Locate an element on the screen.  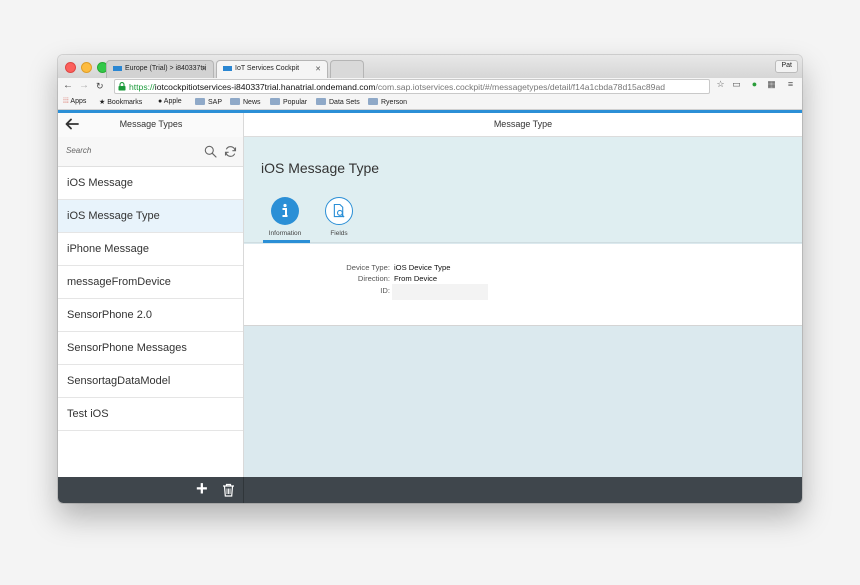
info-icon is located at coordinates (285, 210).